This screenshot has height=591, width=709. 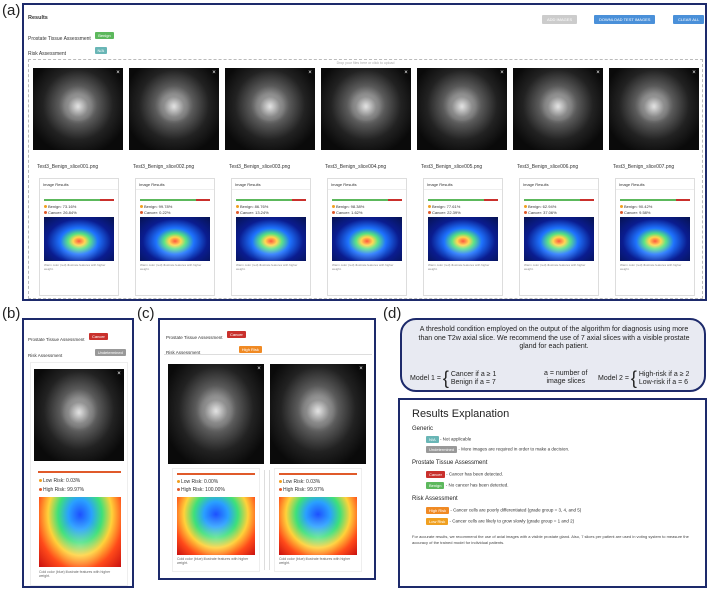 I want to click on cancer-badge: Cancer, so click(x=435, y=474).